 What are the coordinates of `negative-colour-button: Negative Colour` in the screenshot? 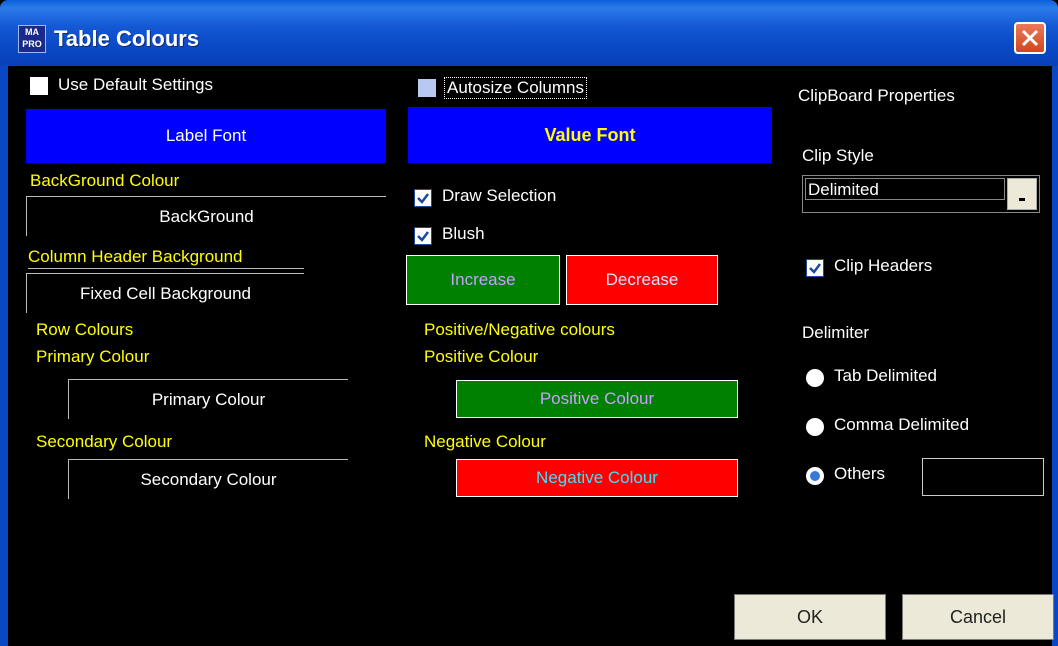 It's located at (597, 478).